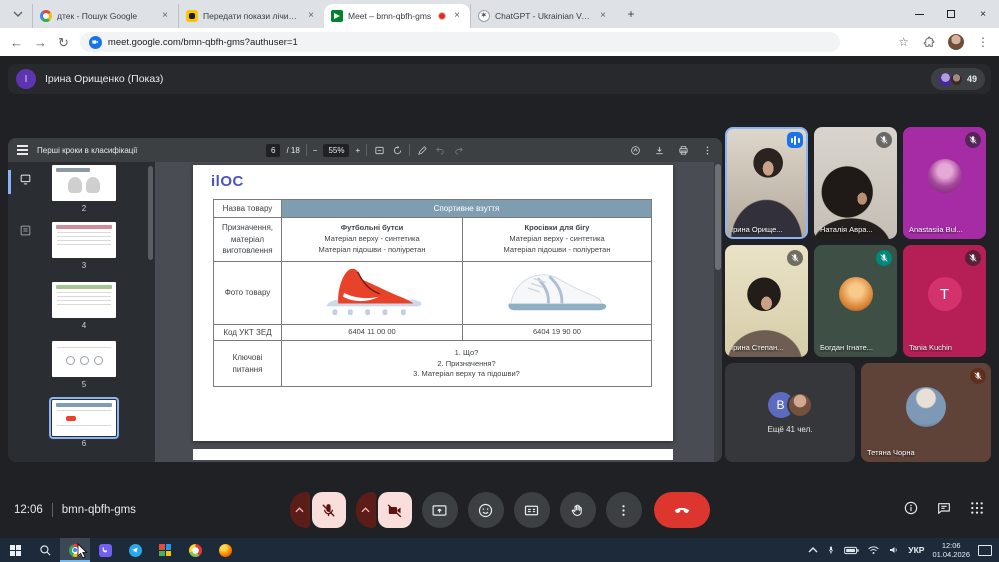 Image resolution: width=999 pixels, height=562 pixels. What do you see at coordinates (983, 42) in the screenshot?
I see `browser-menu-icon: ⋮` at bounding box center [983, 42].